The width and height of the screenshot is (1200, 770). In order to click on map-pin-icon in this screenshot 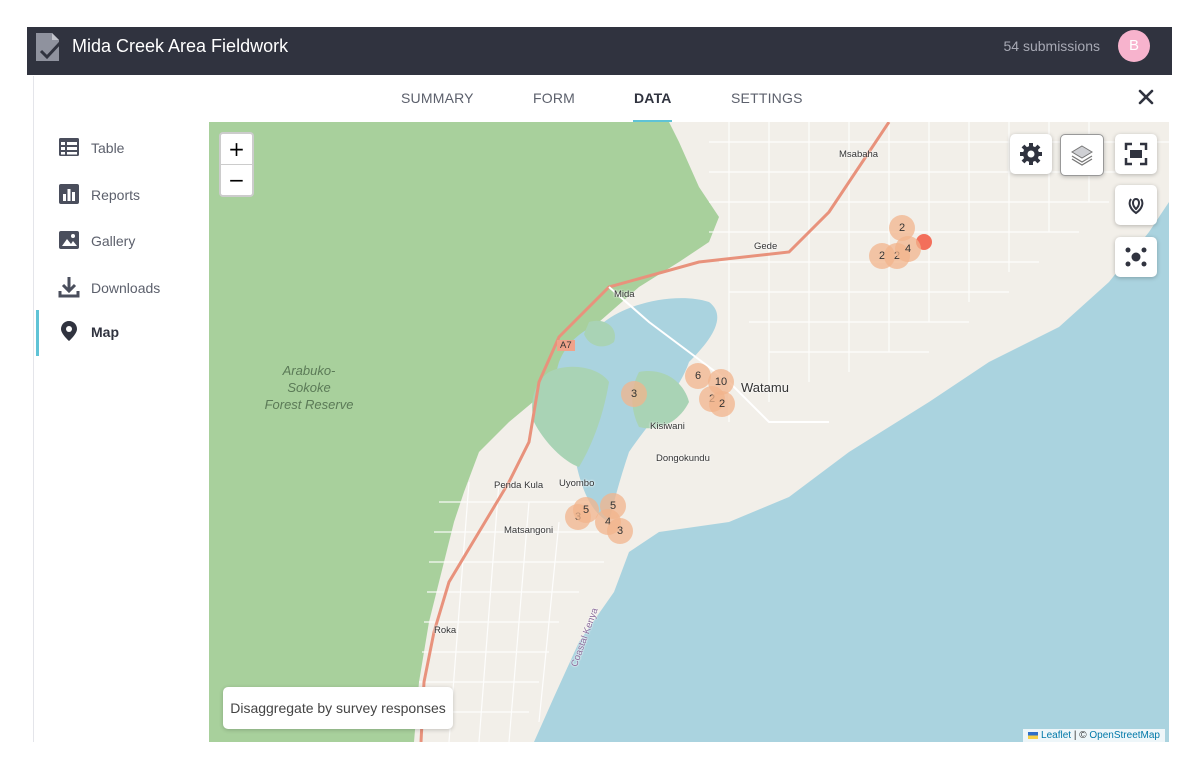, I will do `click(69, 331)`.